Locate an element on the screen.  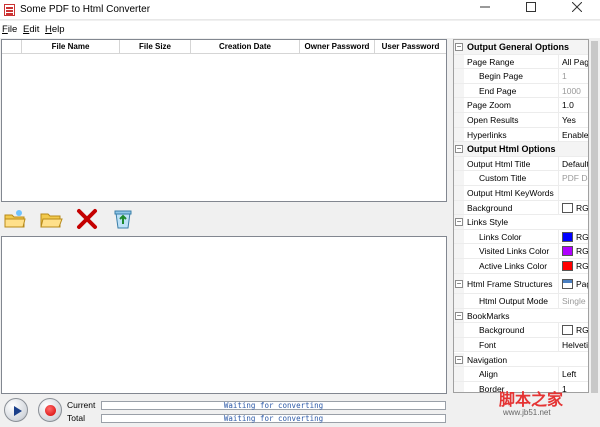
menu-file: File is located at coordinates (9, 29).